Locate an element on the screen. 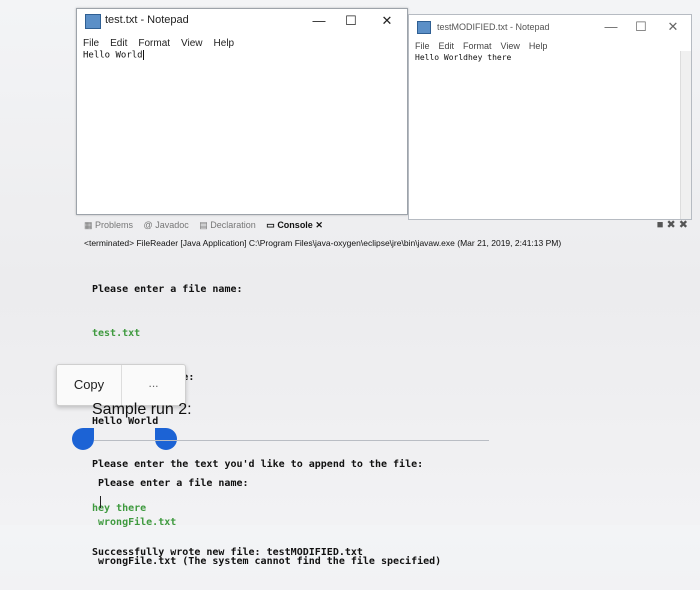 This screenshot has width=700, height=590. output-input-line: wrongFile.txt is located at coordinates (137, 522).